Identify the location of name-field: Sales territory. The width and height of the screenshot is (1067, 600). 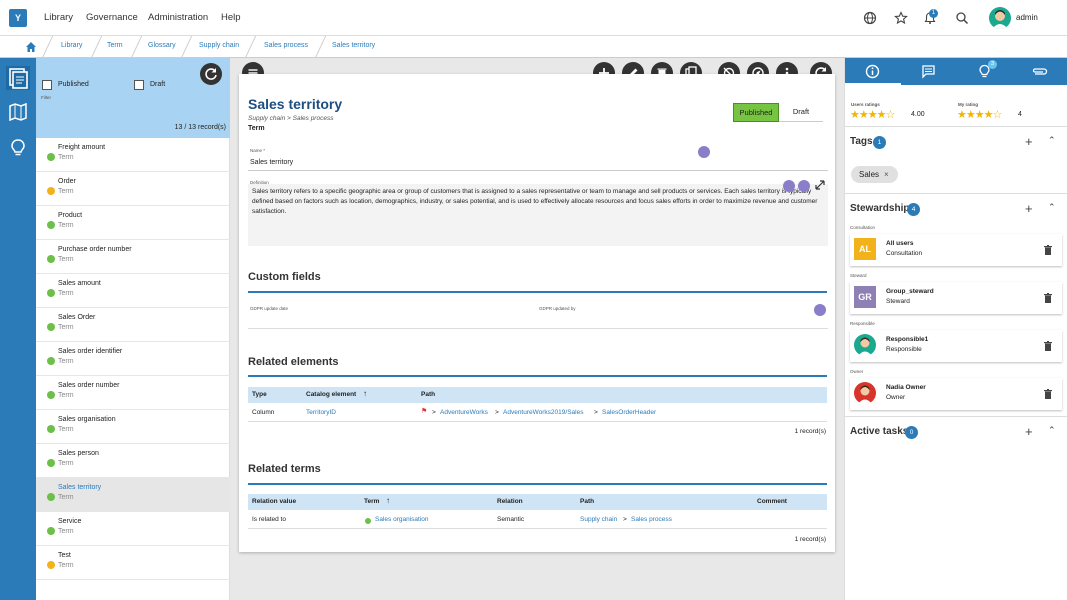
(271, 162).